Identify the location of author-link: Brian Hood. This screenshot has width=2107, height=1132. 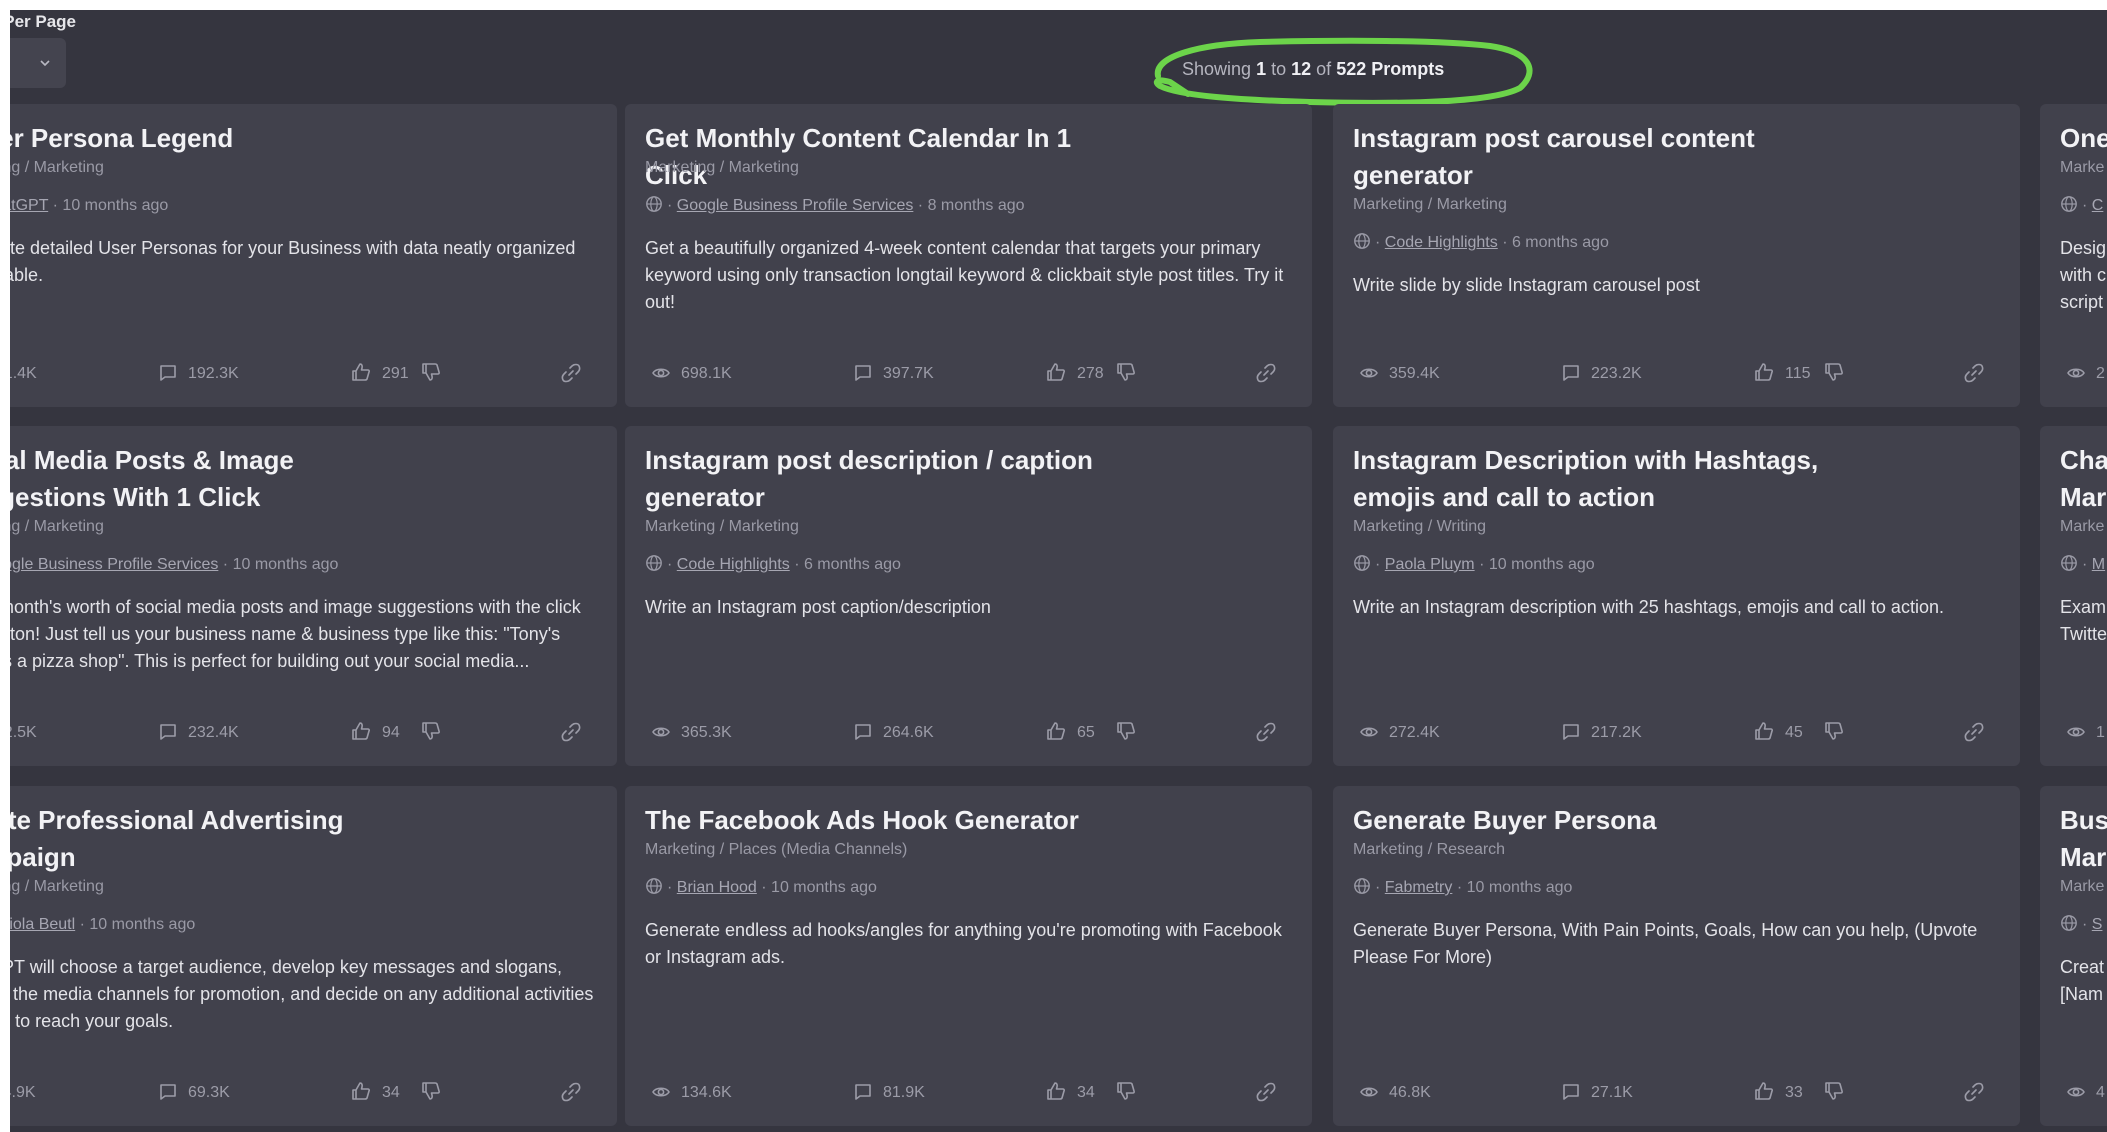
(717, 887).